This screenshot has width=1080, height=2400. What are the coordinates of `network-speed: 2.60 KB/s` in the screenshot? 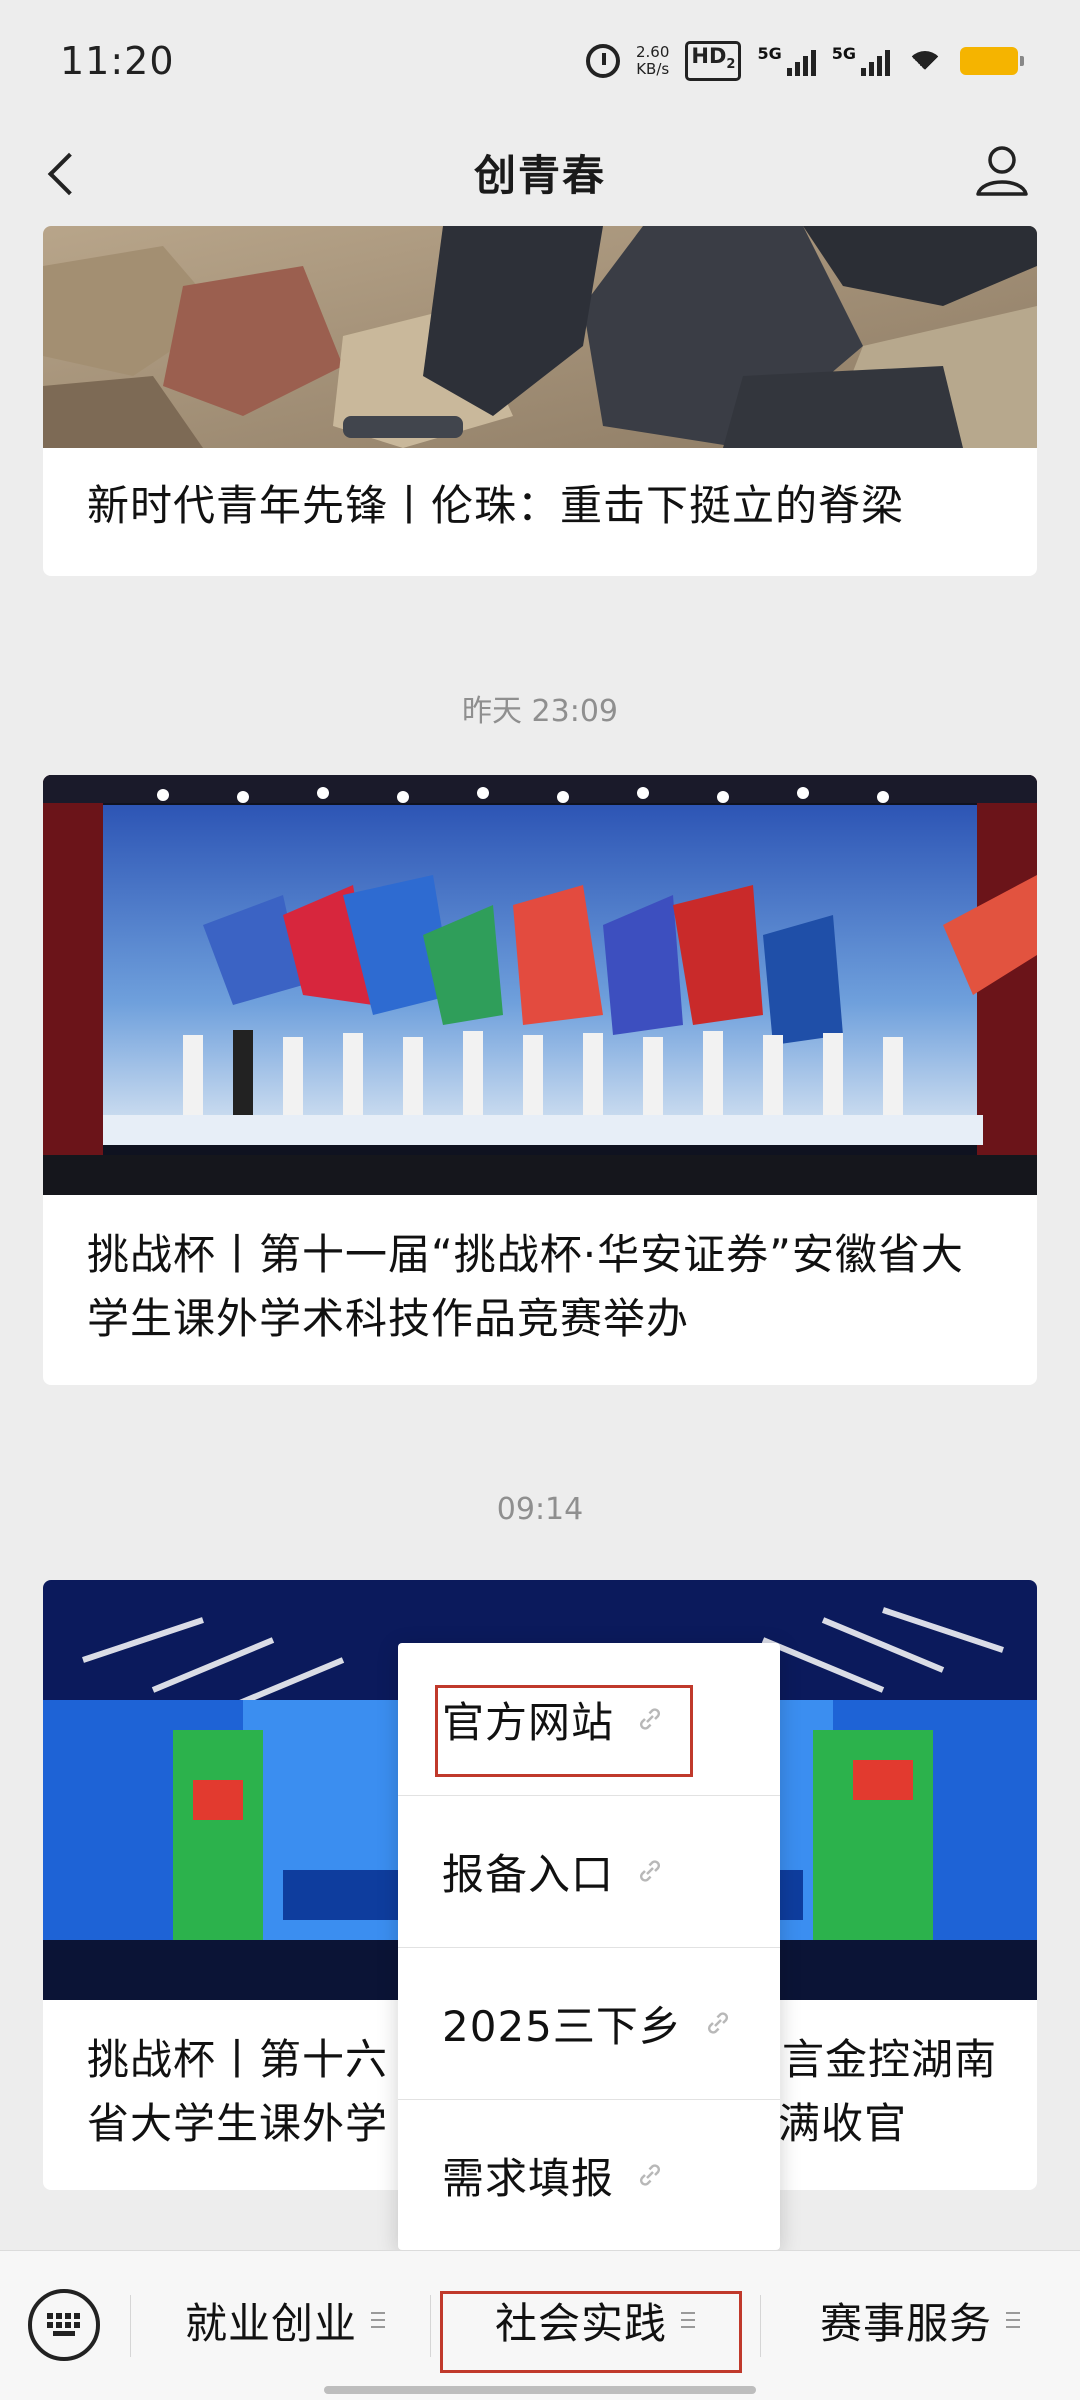 It's located at (652, 61).